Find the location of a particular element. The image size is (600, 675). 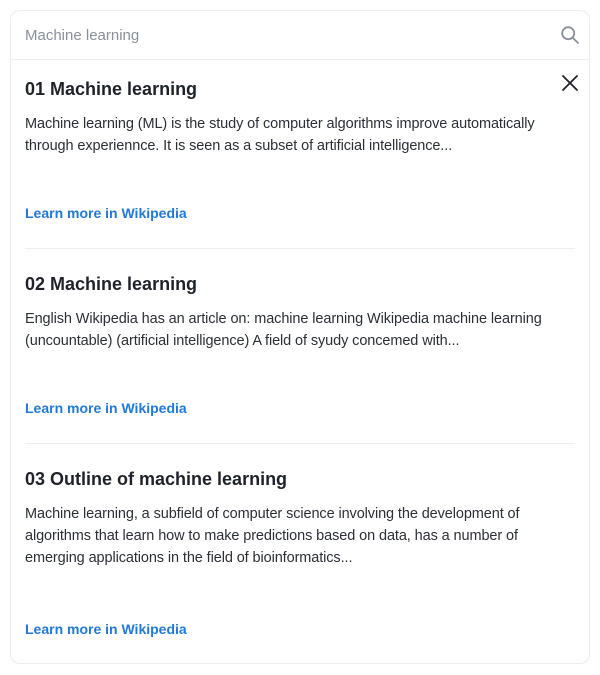

search-icon is located at coordinates (570, 35).